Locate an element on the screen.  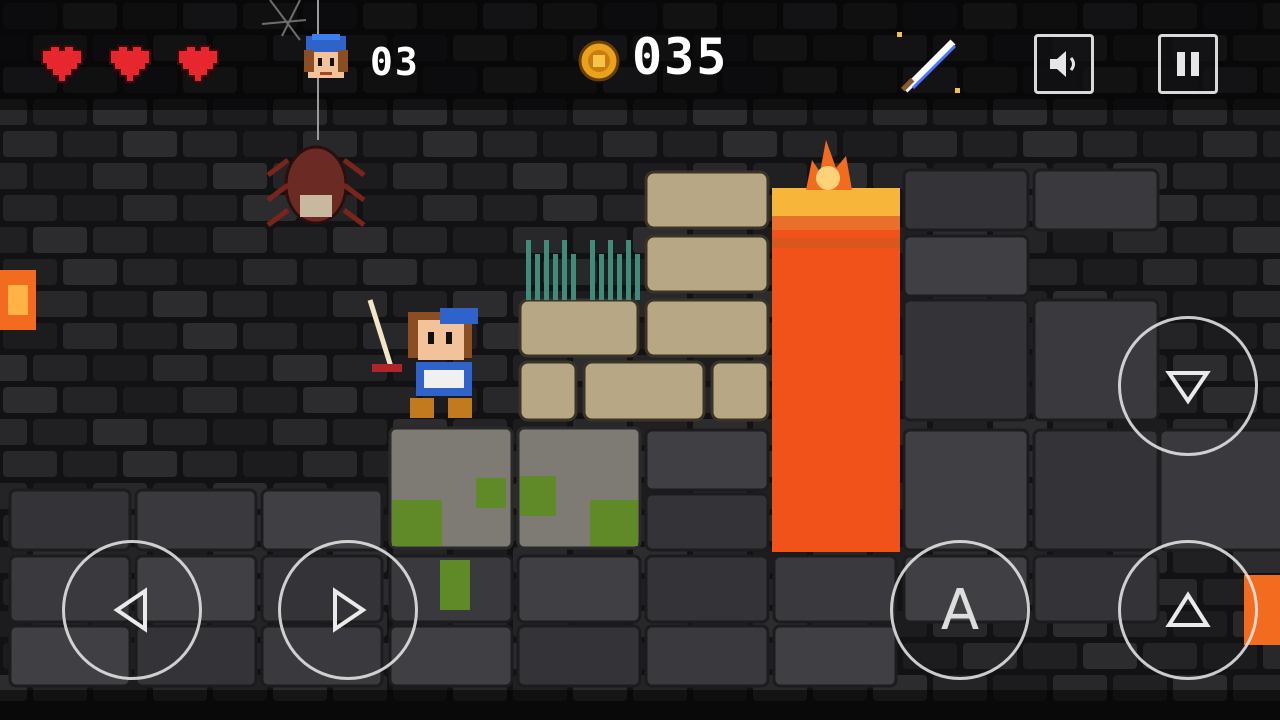
left-arrow-icon is located at coordinates (130, 610).